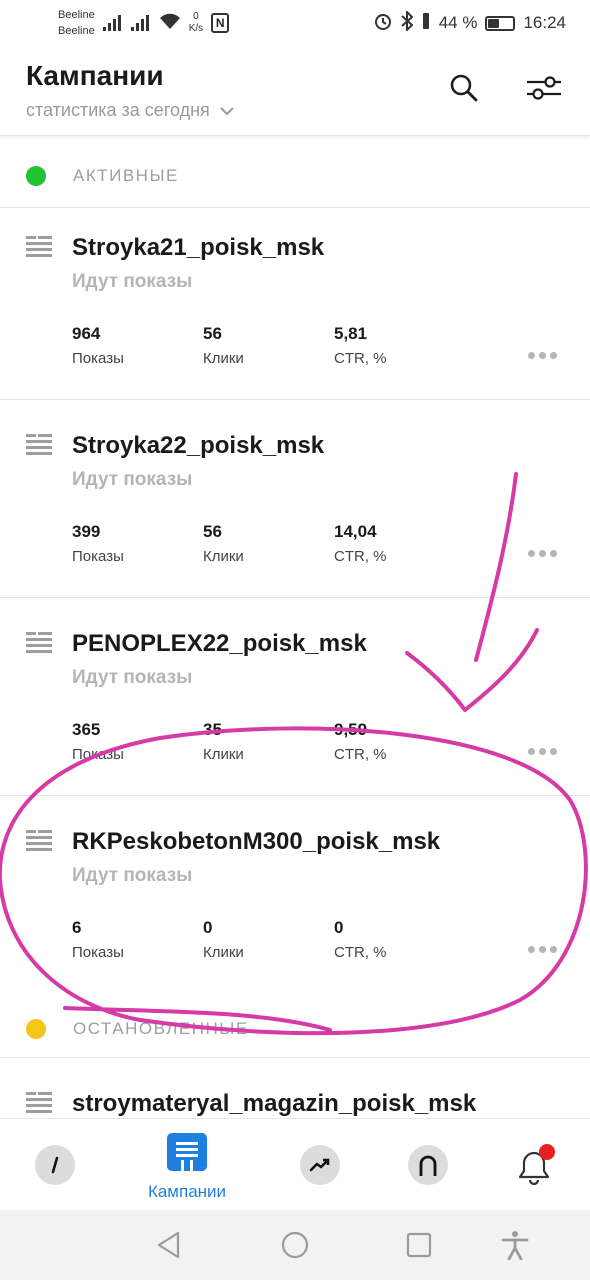  I want to click on speed-value: 0, so click(196, 16).